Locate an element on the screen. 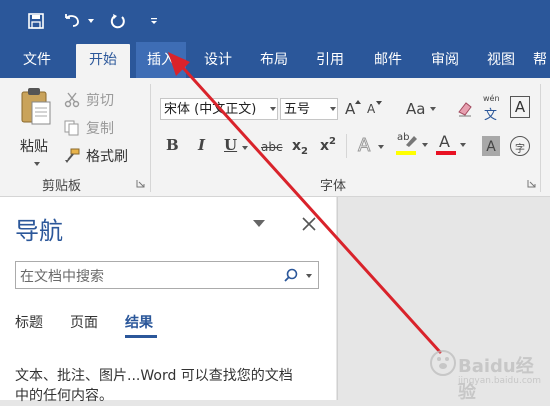  change-case-dropdown-icon is located at coordinates (433, 109).